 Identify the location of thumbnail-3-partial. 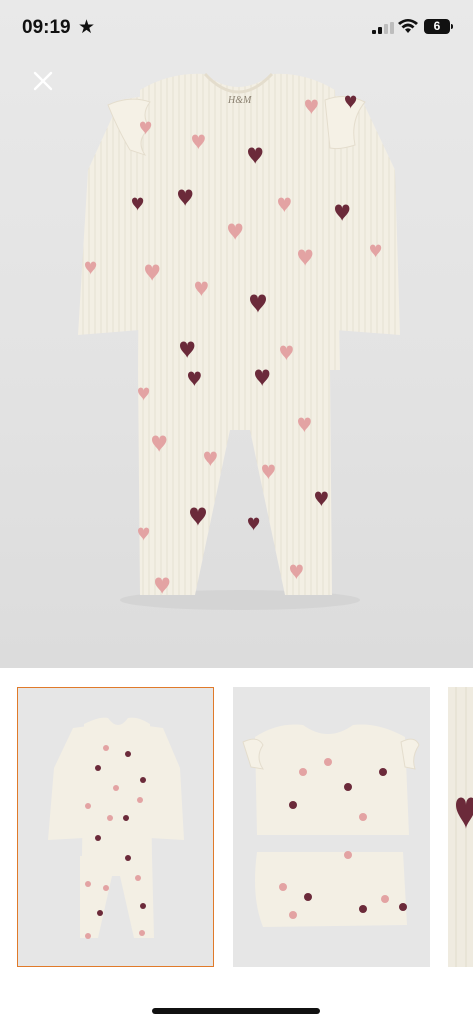
(460, 827).